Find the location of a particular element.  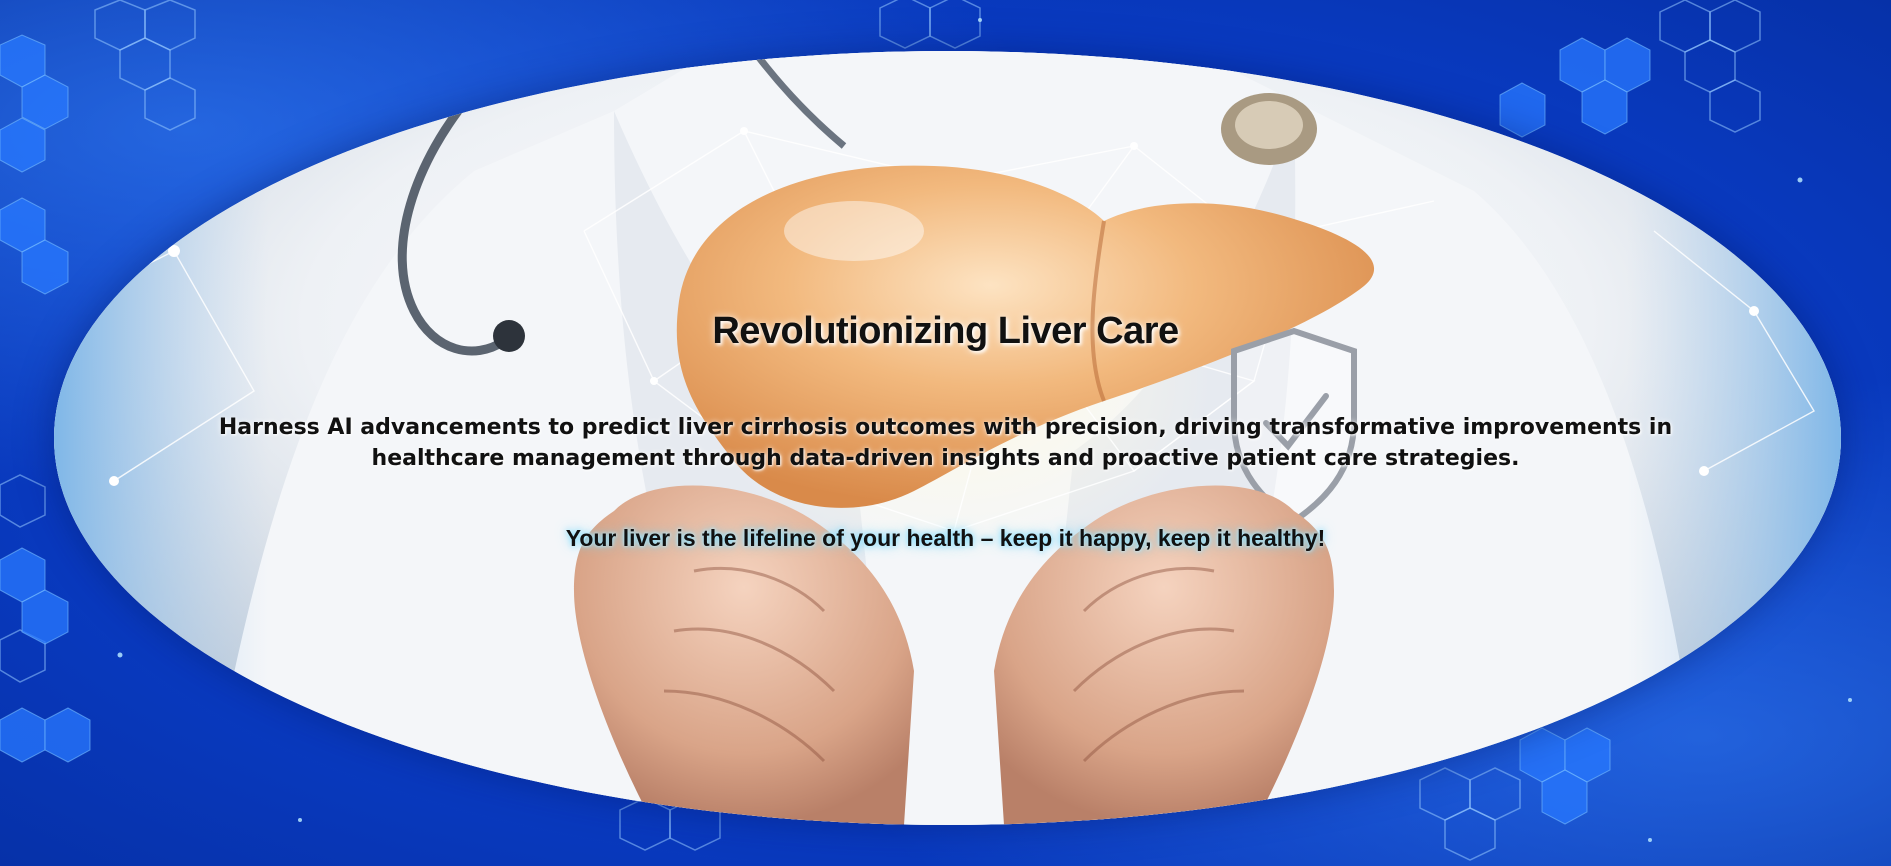

hero-title: Revolutionizing Liver Care is located at coordinates (945, 331).